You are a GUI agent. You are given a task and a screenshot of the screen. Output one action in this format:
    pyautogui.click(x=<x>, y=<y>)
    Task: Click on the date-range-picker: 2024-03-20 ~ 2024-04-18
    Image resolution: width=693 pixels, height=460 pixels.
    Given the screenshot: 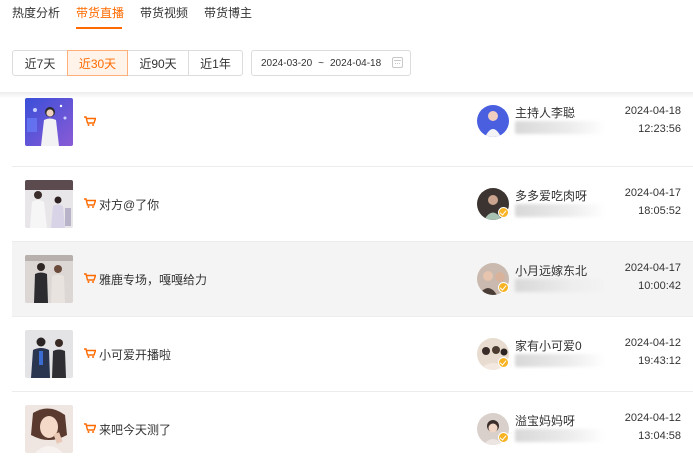 What is the action you would take?
    pyautogui.click(x=331, y=63)
    